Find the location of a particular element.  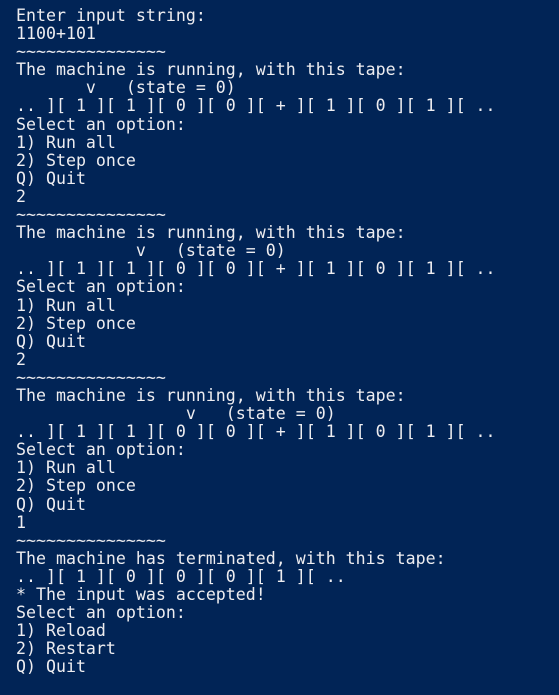

input-prompt: Enter input string: is located at coordinates (111, 15).